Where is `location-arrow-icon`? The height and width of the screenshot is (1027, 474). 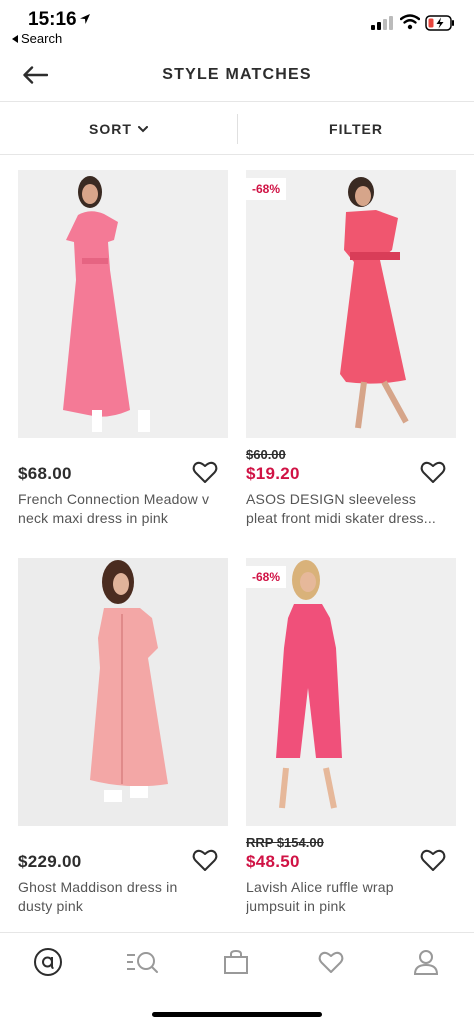
location-arrow-icon is located at coordinates (85, 19).